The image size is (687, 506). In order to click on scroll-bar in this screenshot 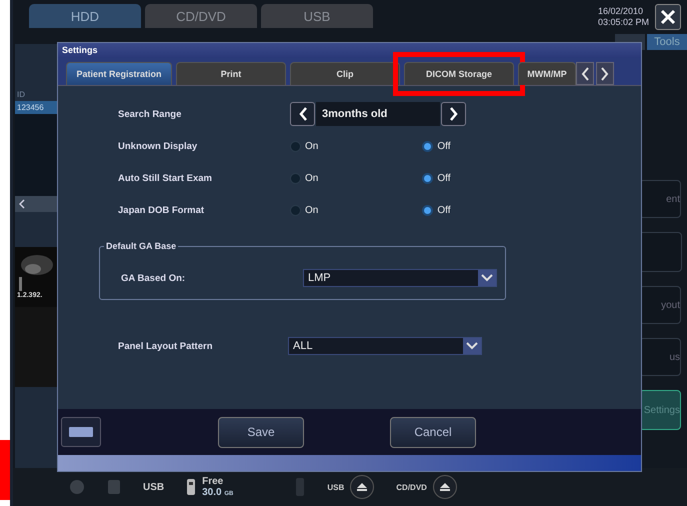, I will do `click(37, 204)`.